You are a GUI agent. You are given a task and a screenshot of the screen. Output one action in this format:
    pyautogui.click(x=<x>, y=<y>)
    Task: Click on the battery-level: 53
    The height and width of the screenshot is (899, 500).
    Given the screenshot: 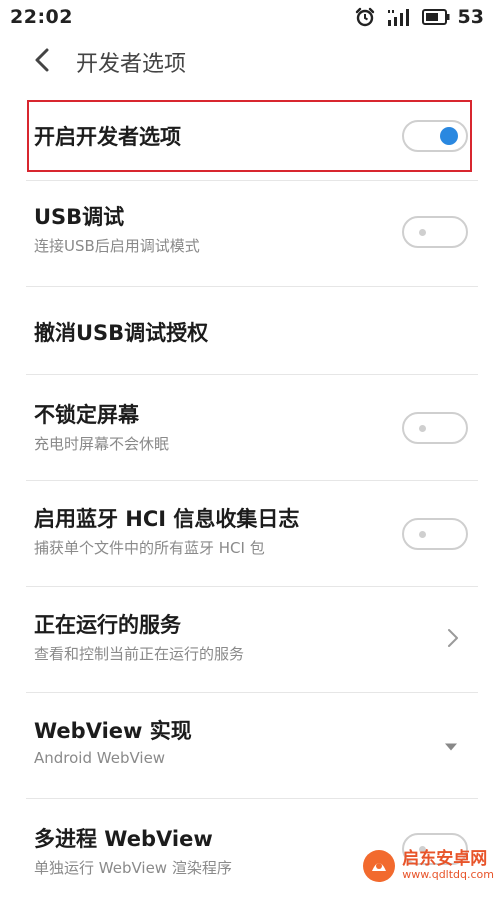 What is the action you would take?
    pyautogui.click(x=470, y=17)
    